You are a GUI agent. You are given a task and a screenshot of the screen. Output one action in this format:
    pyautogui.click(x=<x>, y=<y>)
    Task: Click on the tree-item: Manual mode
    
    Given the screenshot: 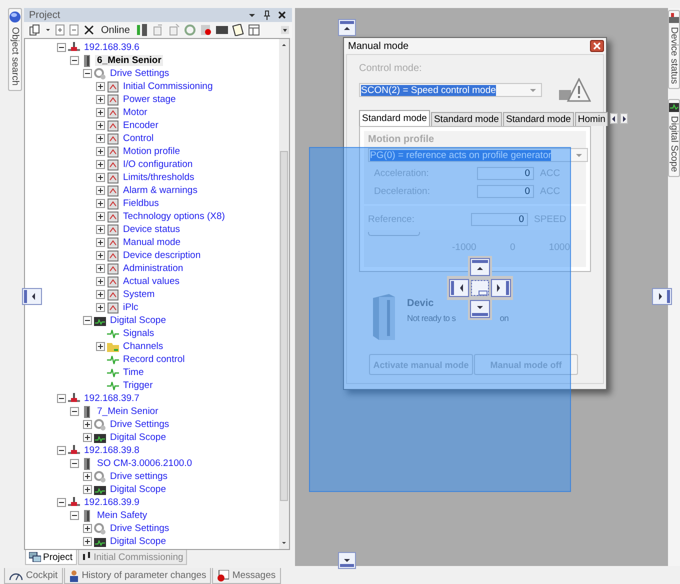 What is the action you would take?
    pyautogui.click(x=152, y=242)
    